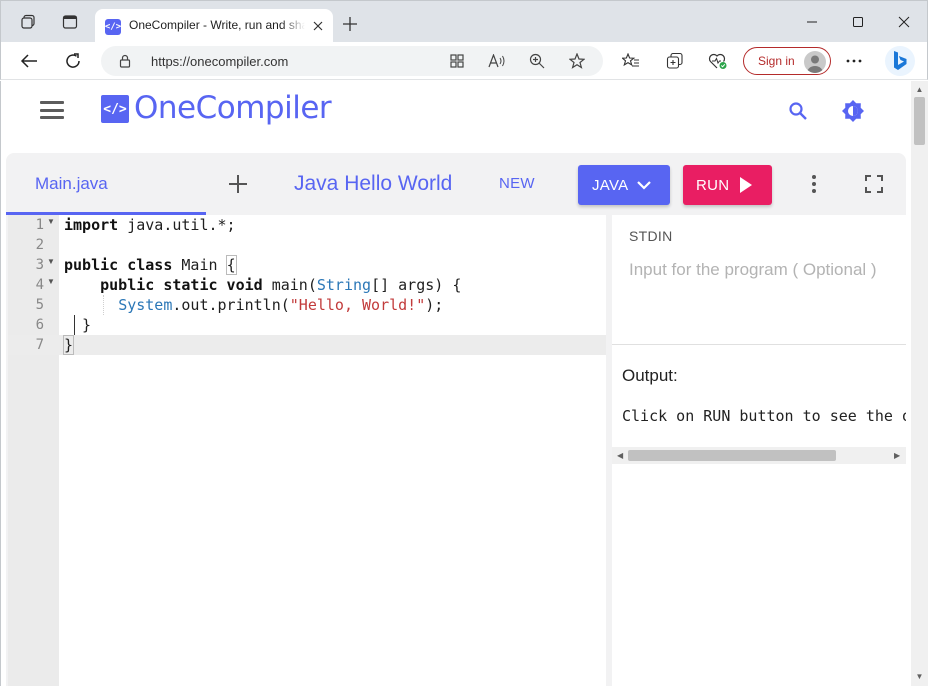  I want to click on line-number: 3, so click(39, 265).